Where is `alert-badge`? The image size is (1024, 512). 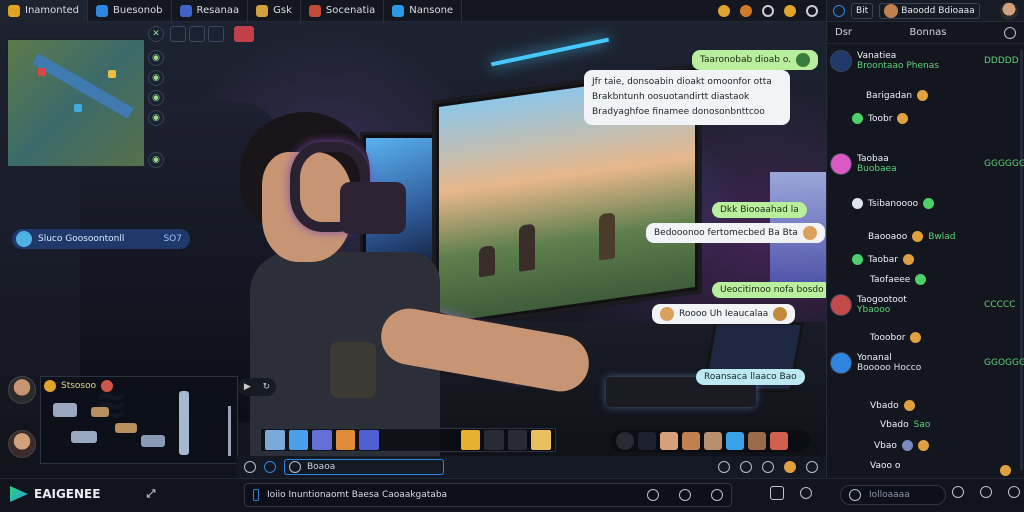 alert-badge is located at coordinates (244, 34).